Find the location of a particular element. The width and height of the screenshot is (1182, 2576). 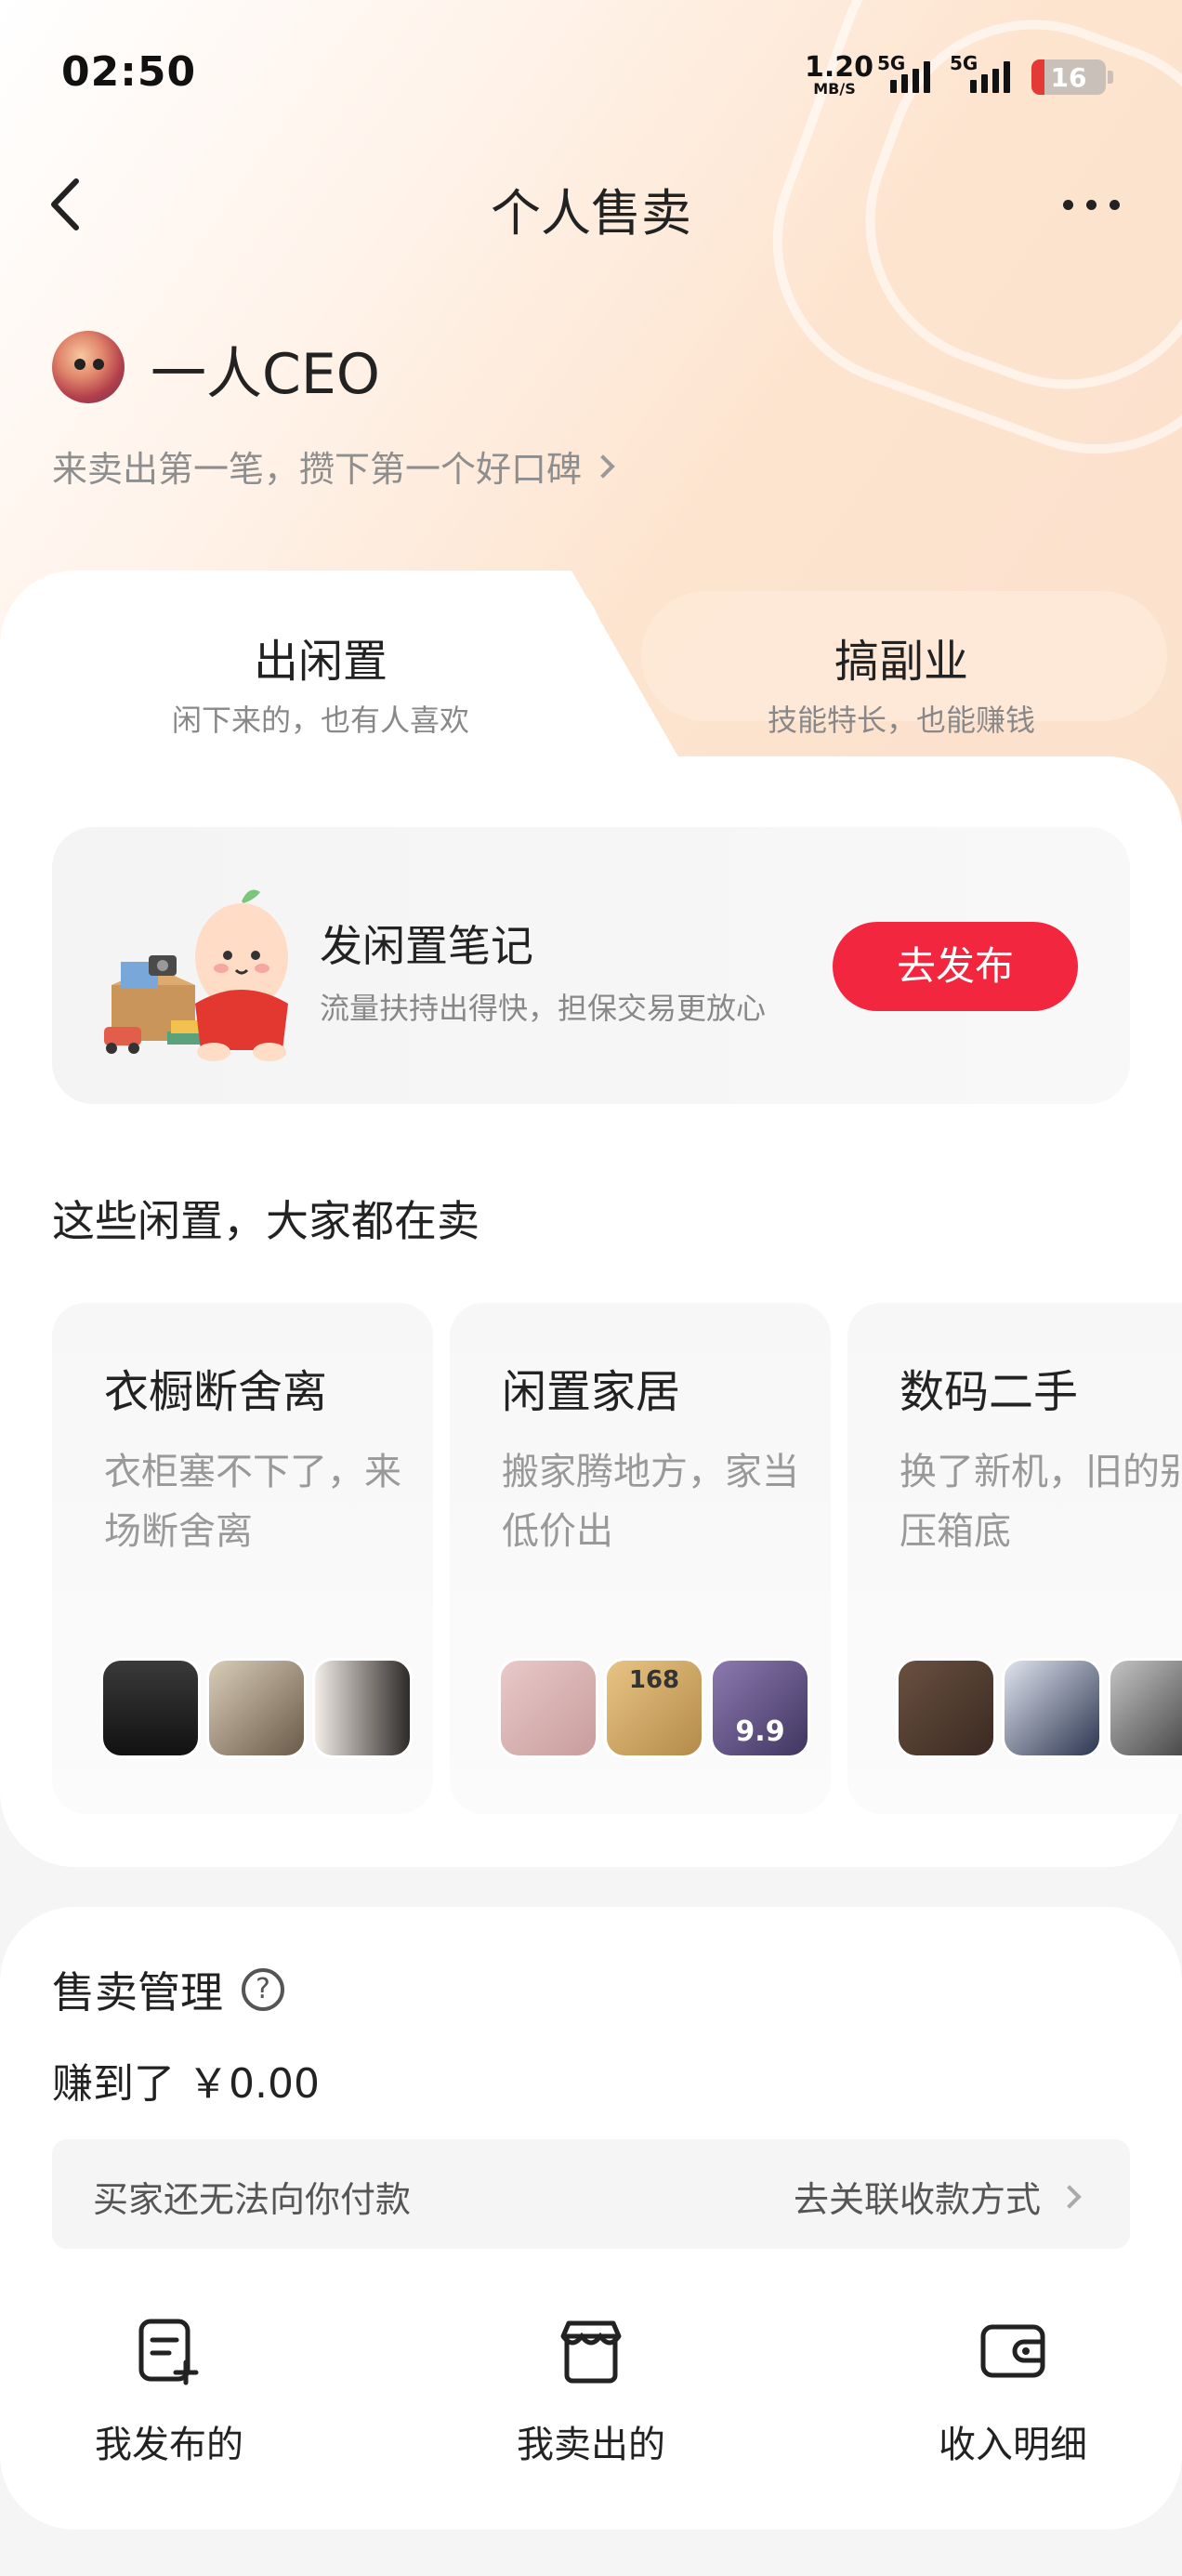

store-box-icon is located at coordinates (591, 2351).